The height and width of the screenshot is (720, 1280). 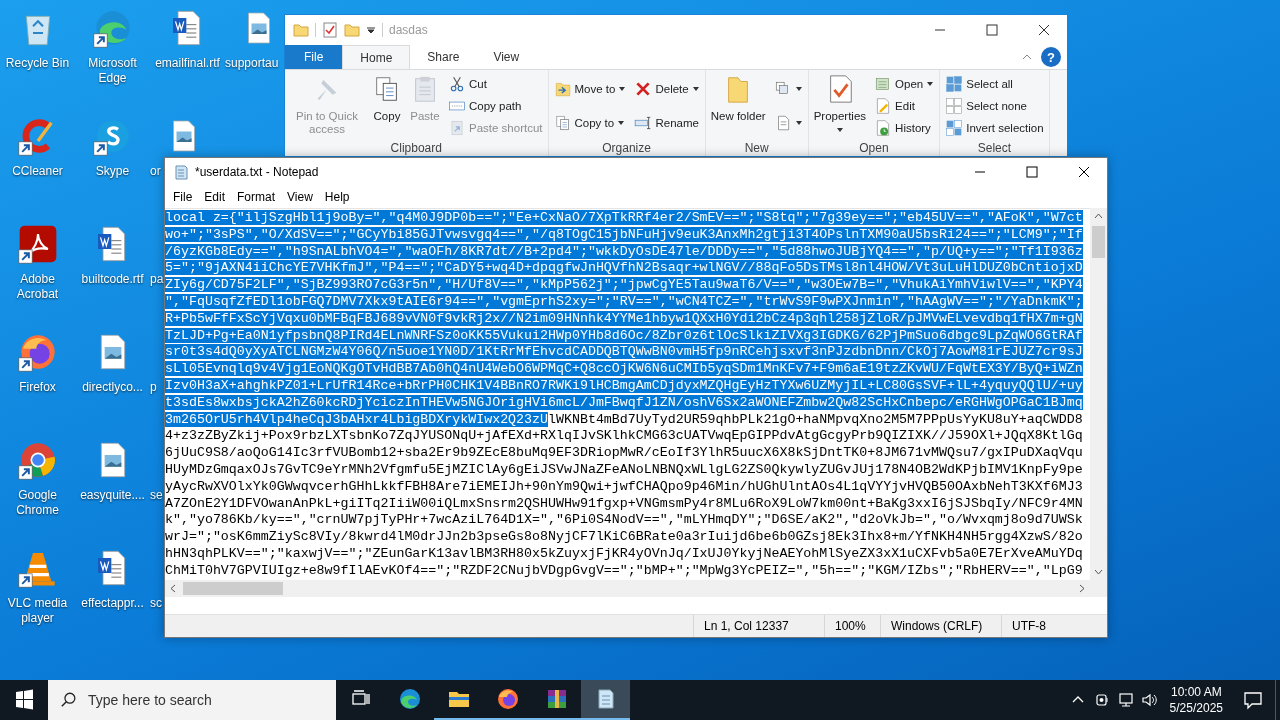 I want to click on group-label: Select, so click(x=994, y=148).